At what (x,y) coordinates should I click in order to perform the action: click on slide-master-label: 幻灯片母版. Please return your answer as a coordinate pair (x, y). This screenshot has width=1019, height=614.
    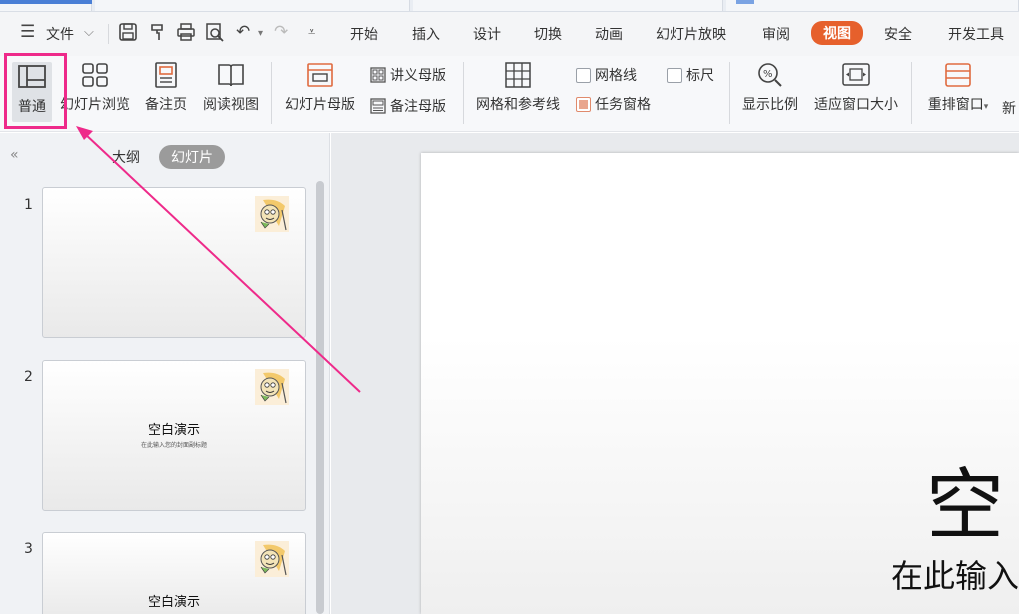
    Looking at the image, I should click on (320, 105).